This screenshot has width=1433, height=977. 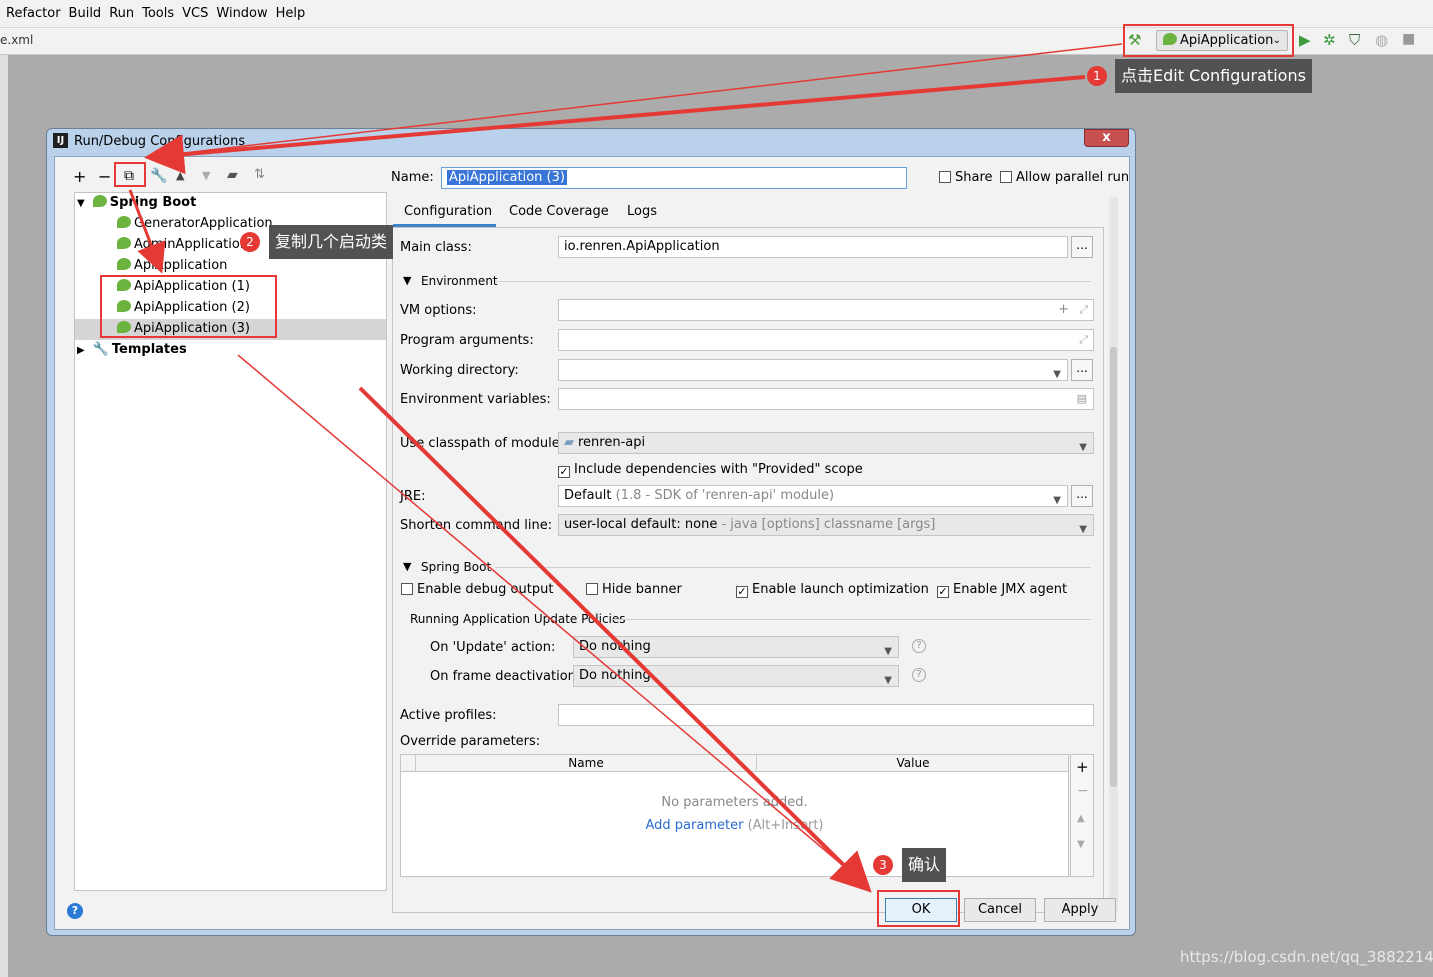 I want to click on watermark: https://blog.csdn.net/qq_38822141, so click(x=1306, y=957).